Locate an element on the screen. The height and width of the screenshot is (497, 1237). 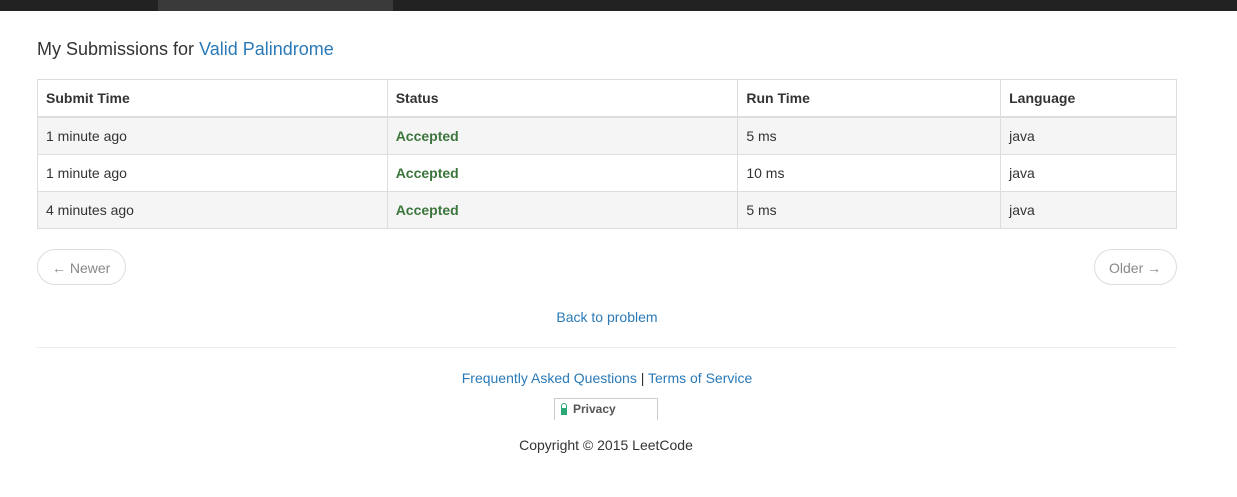
table-row: 4 minutes ago Accepted 5 ms java is located at coordinates (607, 210).